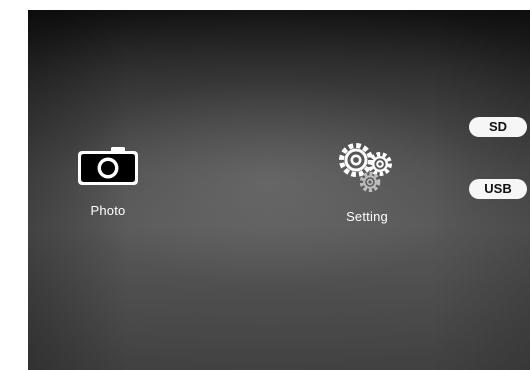 This screenshot has width=530, height=370. What do you see at coordinates (367, 216) in the screenshot?
I see `setting-label: Setting` at bounding box center [367, 216].